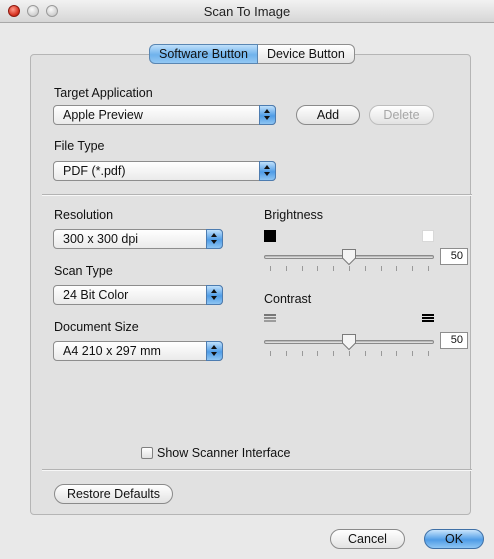  Describe the element at coordinates (83, 271) in the screenshot. I see `scan-type-label: Scan Type` at that location.